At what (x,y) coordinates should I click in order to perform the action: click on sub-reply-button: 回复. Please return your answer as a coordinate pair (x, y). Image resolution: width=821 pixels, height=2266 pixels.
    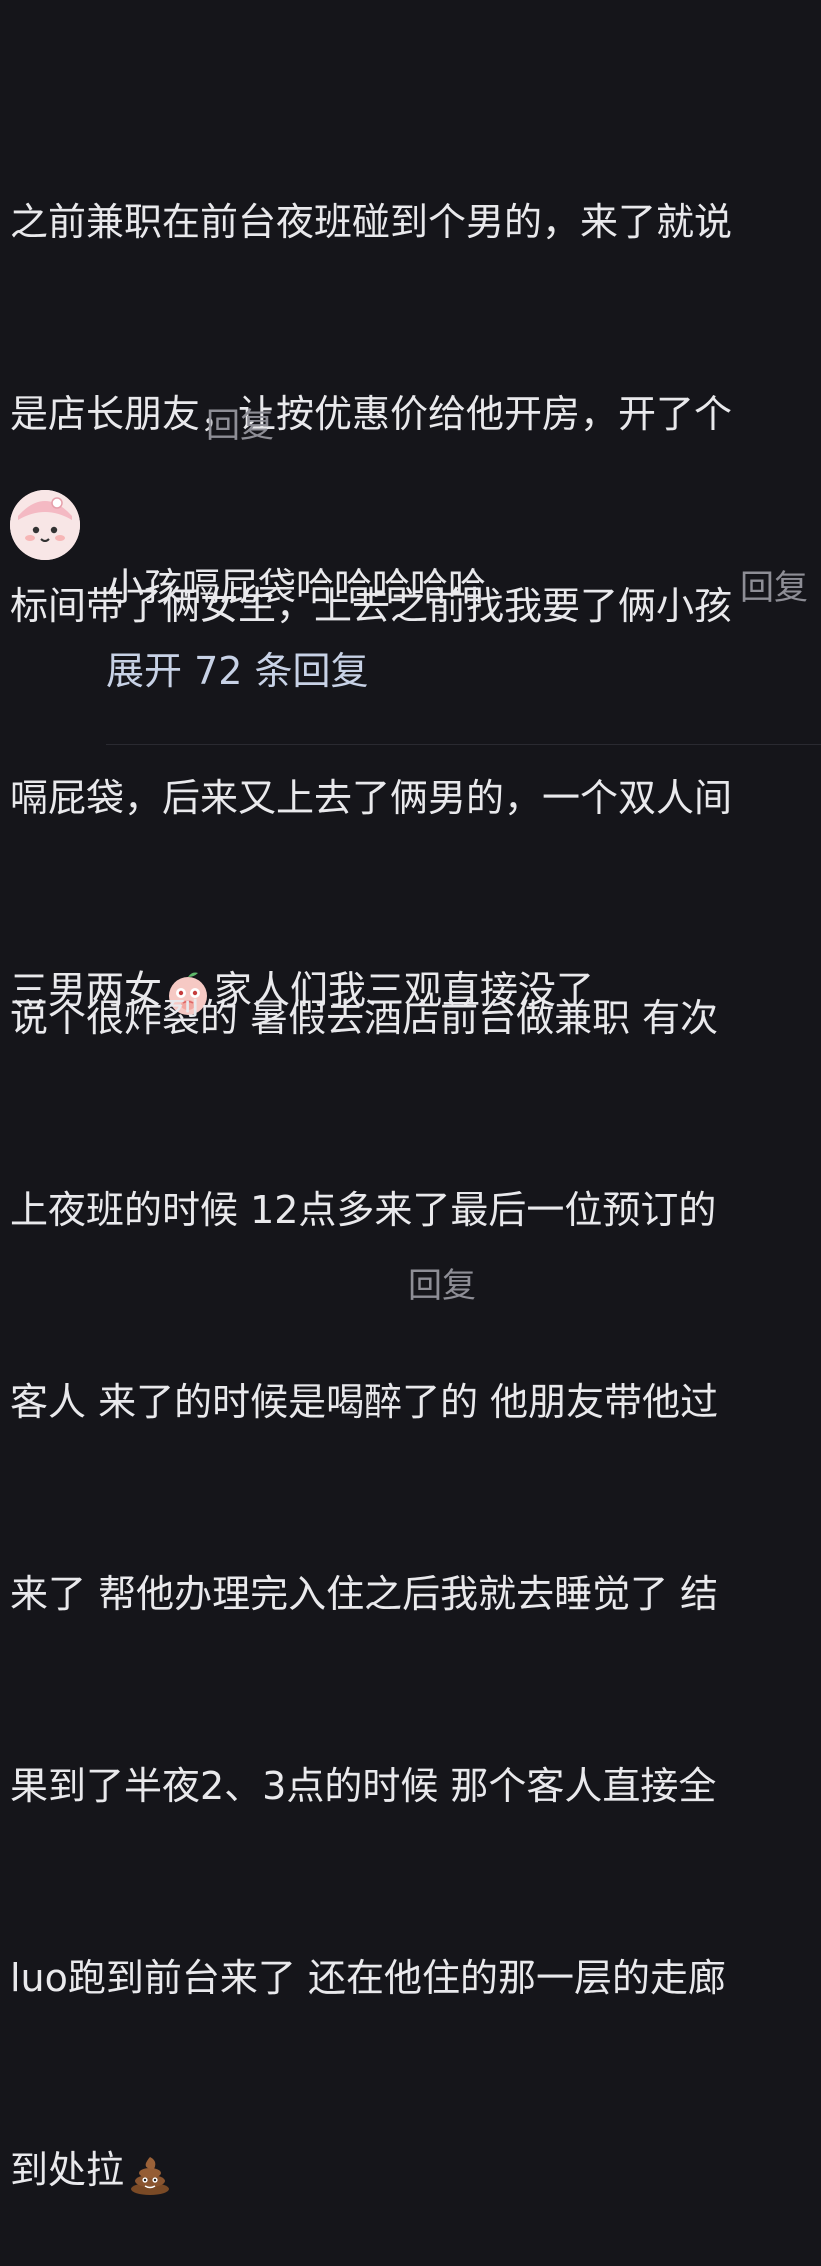
    Looking at the image, I should click on (774, 588).